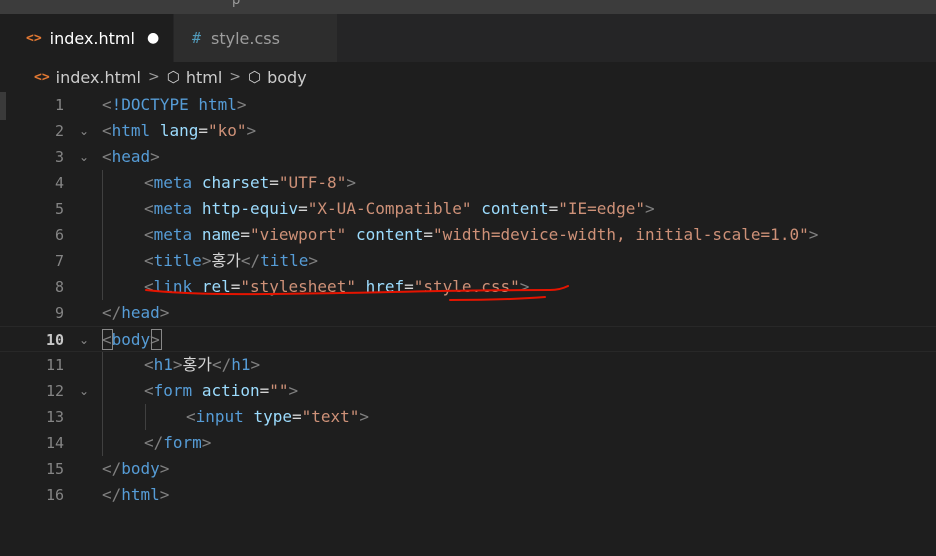  I want to click on code-text: </body>, so click(136, 468).